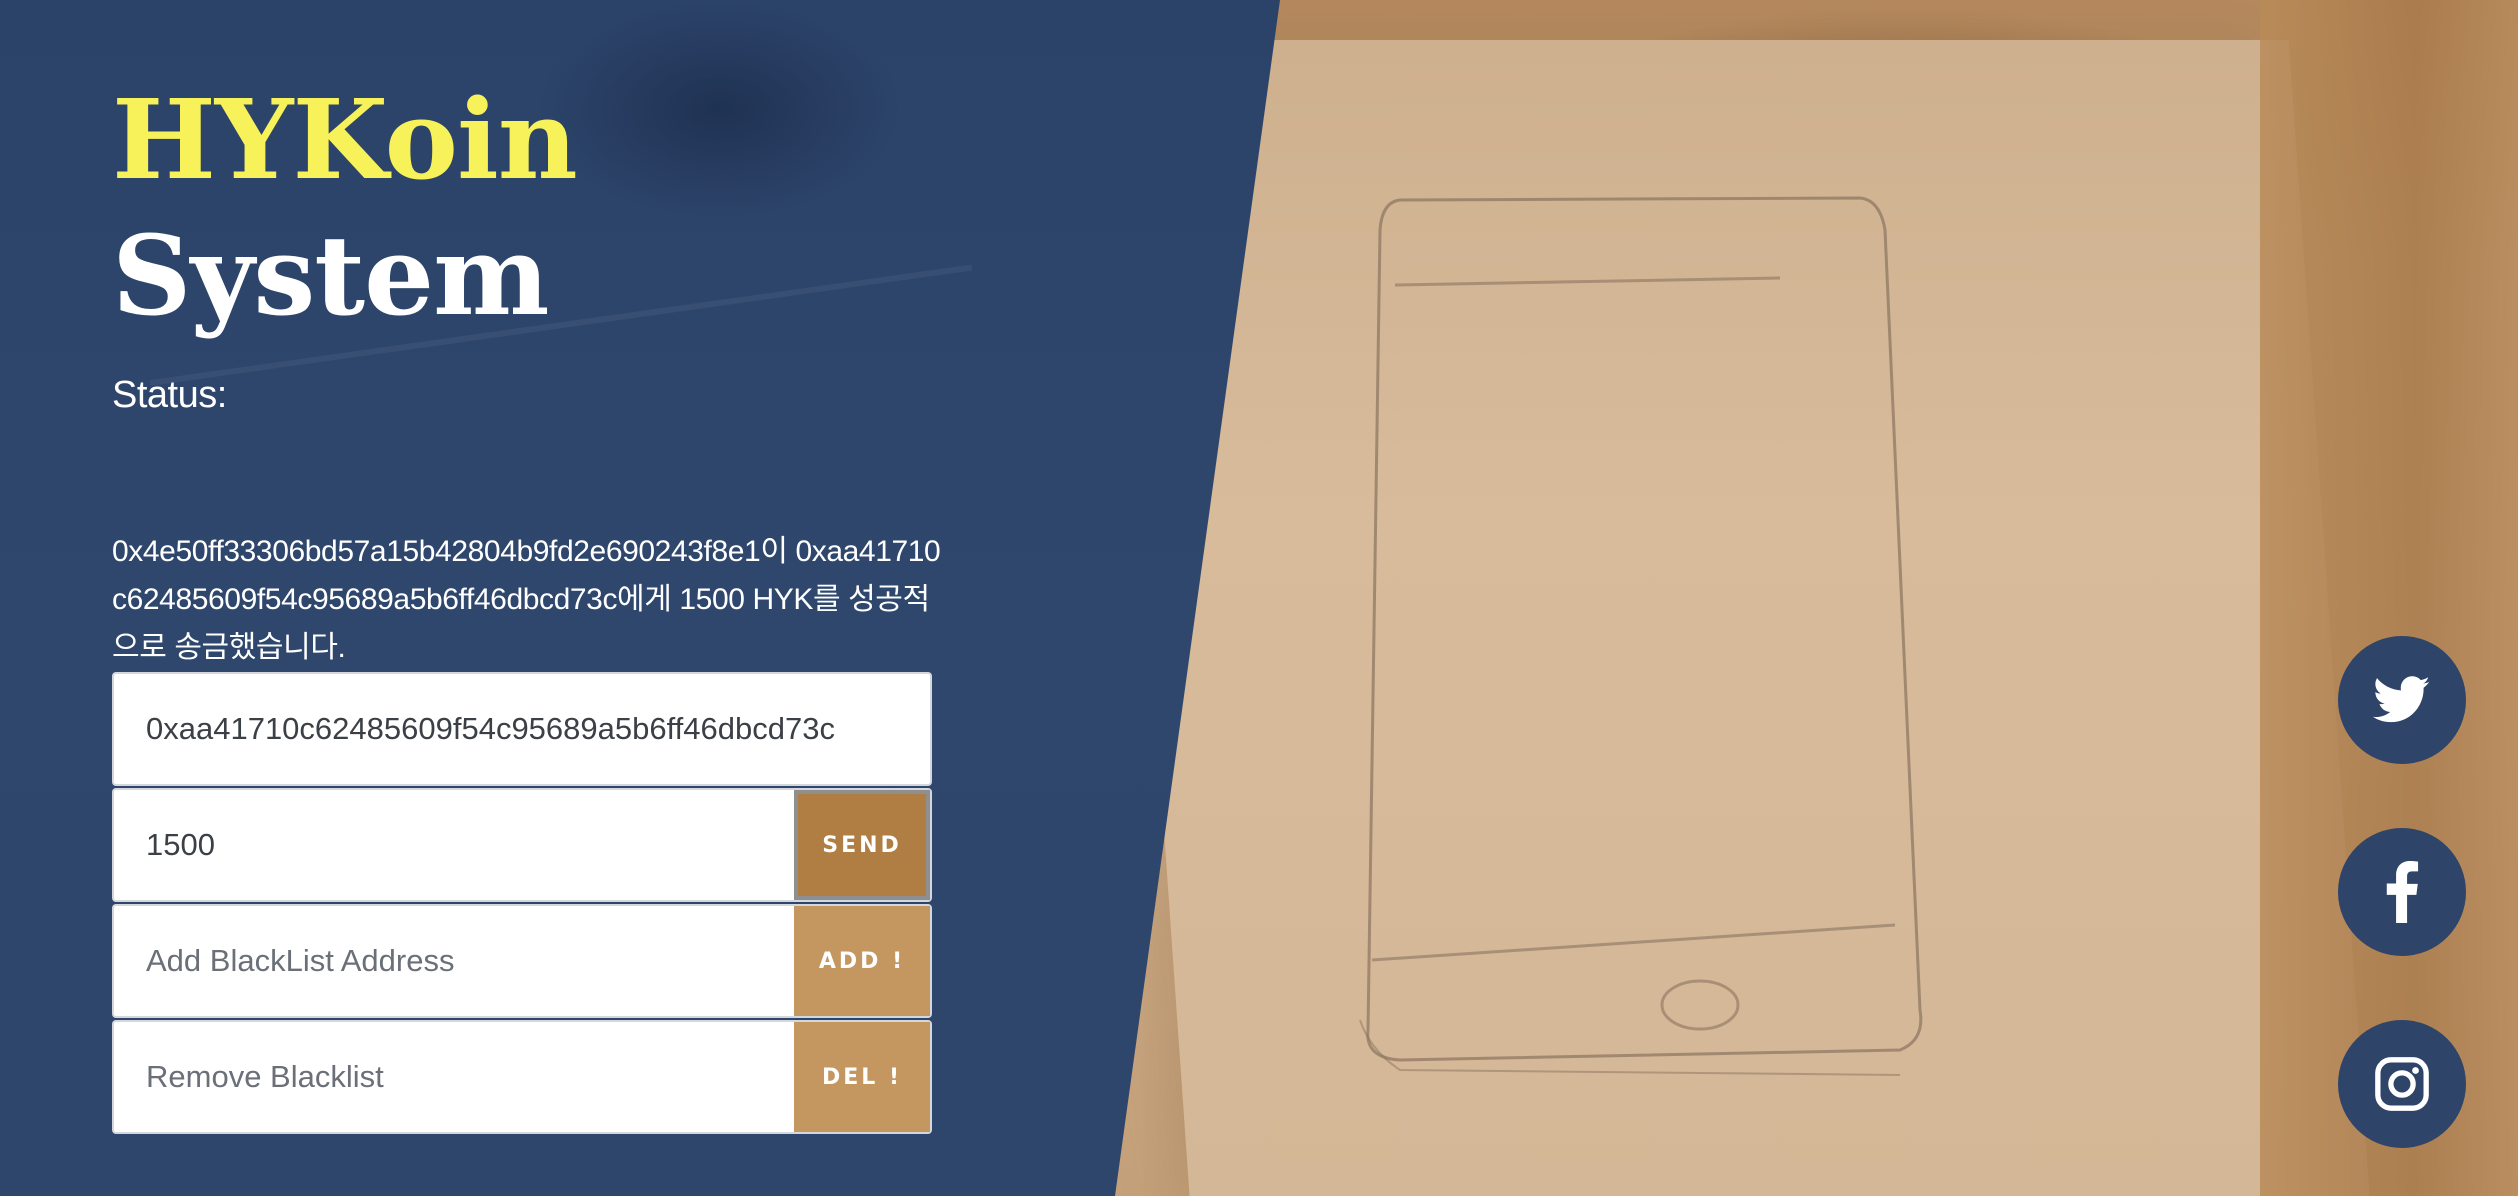 This screenshot has width=2518, height=1196. I want to click on add-blacklist-row: ADD !, so click(522, 961).